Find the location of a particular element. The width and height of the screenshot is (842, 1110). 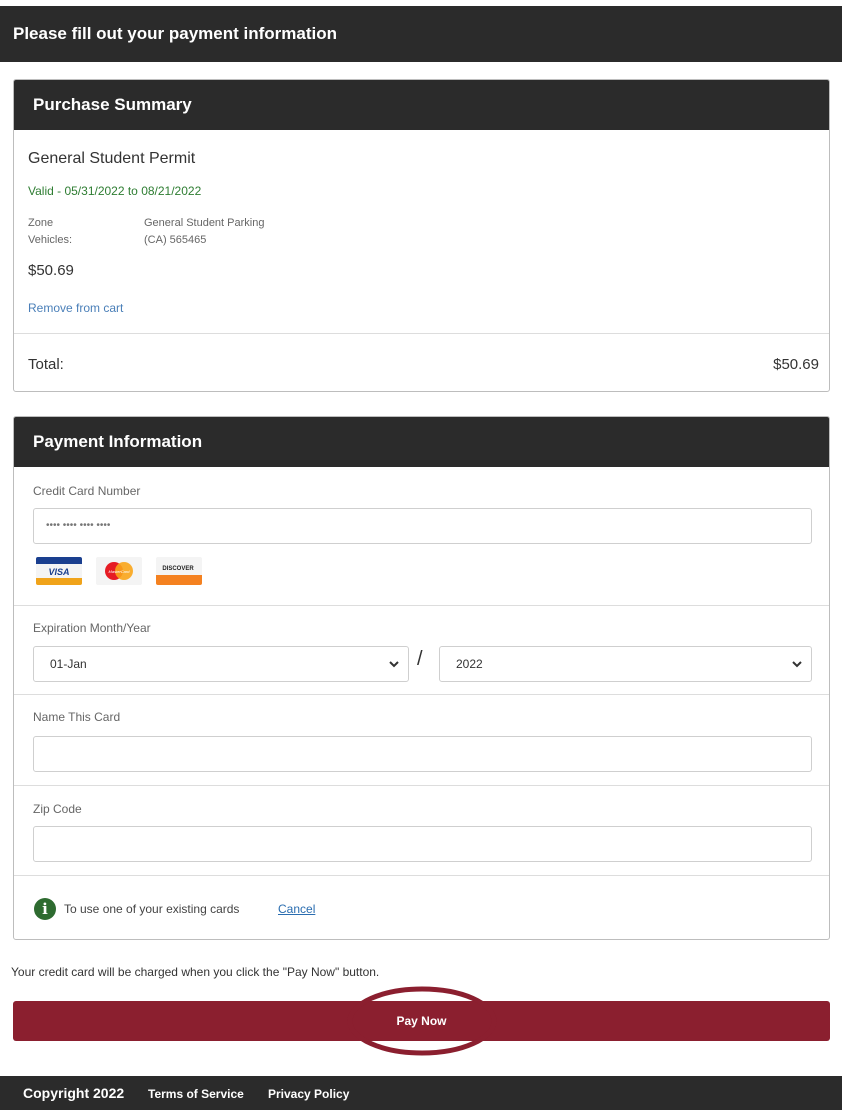

vehicles-value: (CA) 565465 is located at coordinates (175, 240).